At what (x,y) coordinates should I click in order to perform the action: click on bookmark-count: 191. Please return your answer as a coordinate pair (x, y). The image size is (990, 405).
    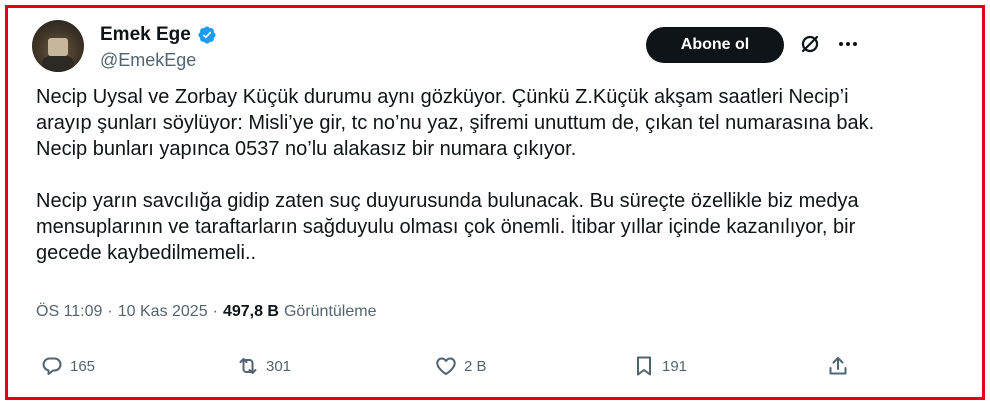
    Looking at the image, I should click on (675, 366).